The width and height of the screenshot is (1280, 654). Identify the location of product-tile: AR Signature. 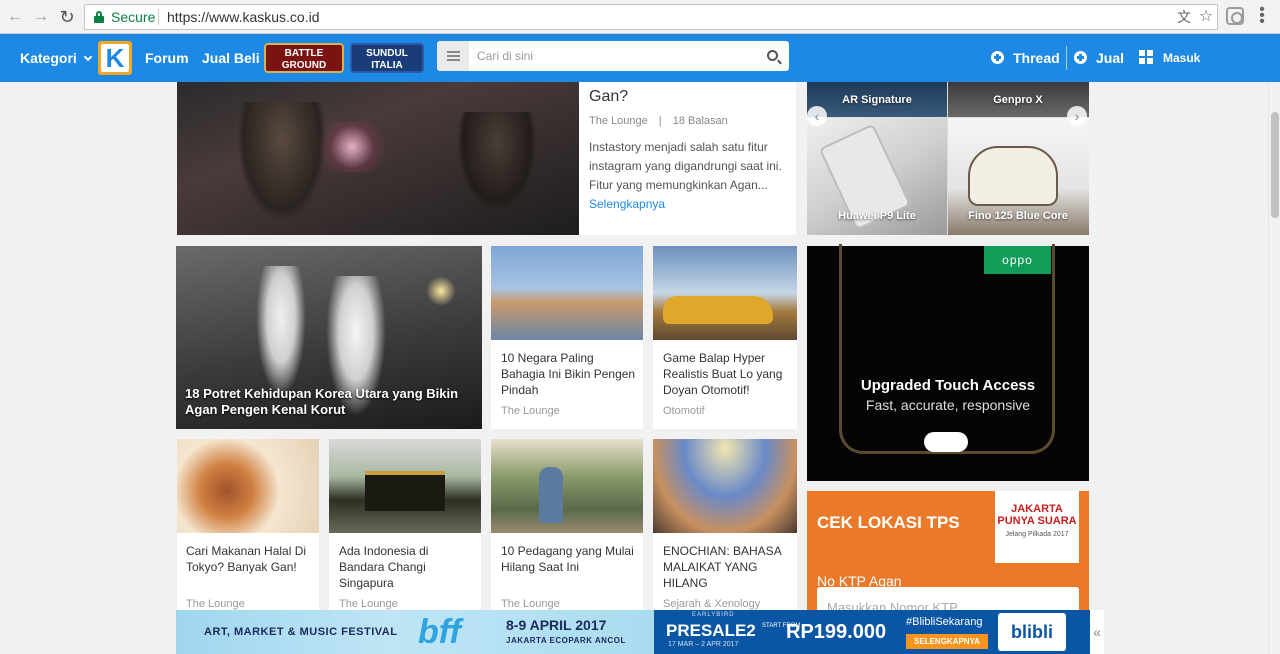
(877, 99).